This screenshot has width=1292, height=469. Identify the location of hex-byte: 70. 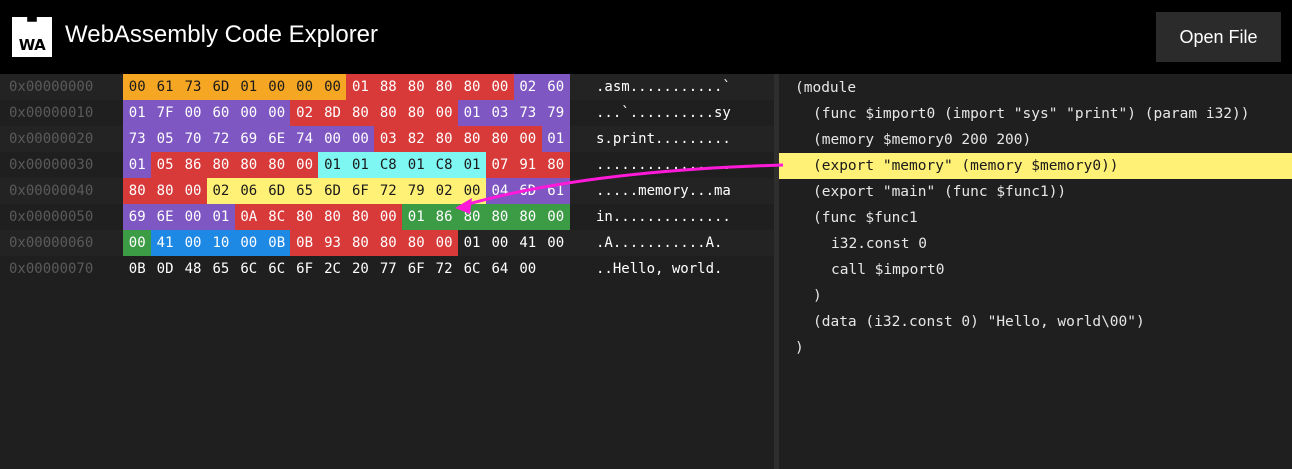
(193, 139).